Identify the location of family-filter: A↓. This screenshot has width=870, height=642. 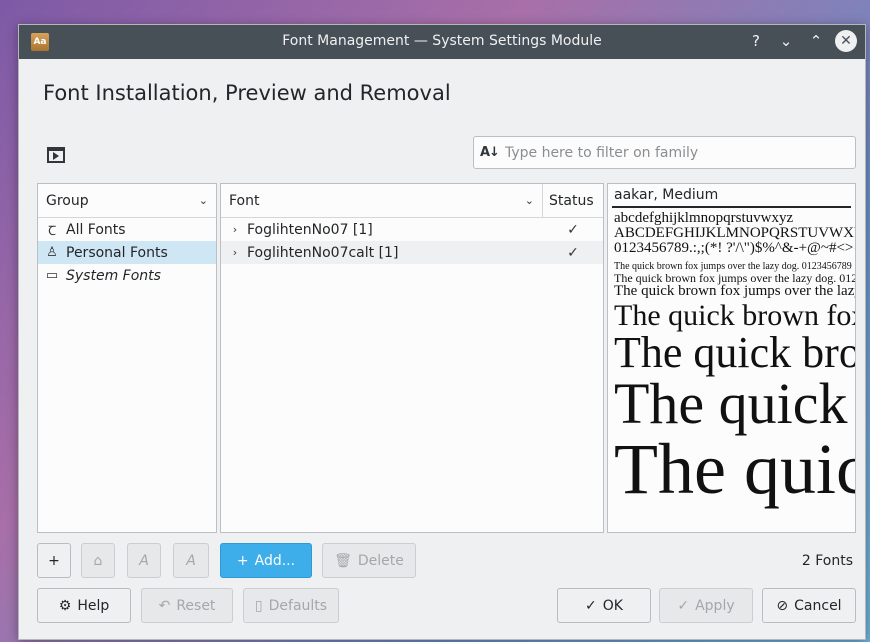
(664, 152).